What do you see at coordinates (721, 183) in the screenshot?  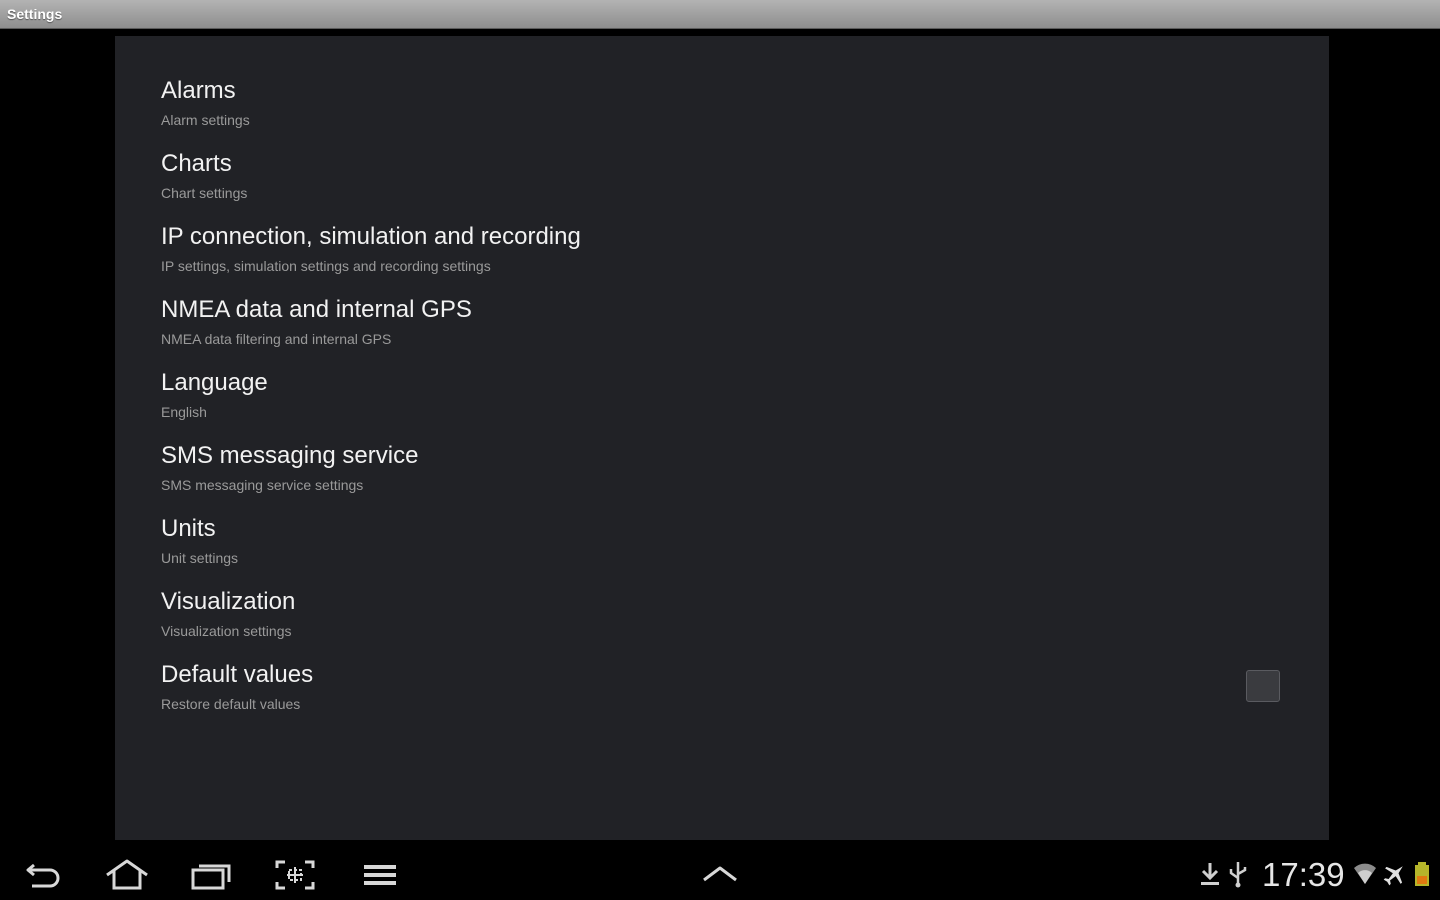 I see `setting-item-charts: Charts Chart settings` at bounding box center [721, 183].